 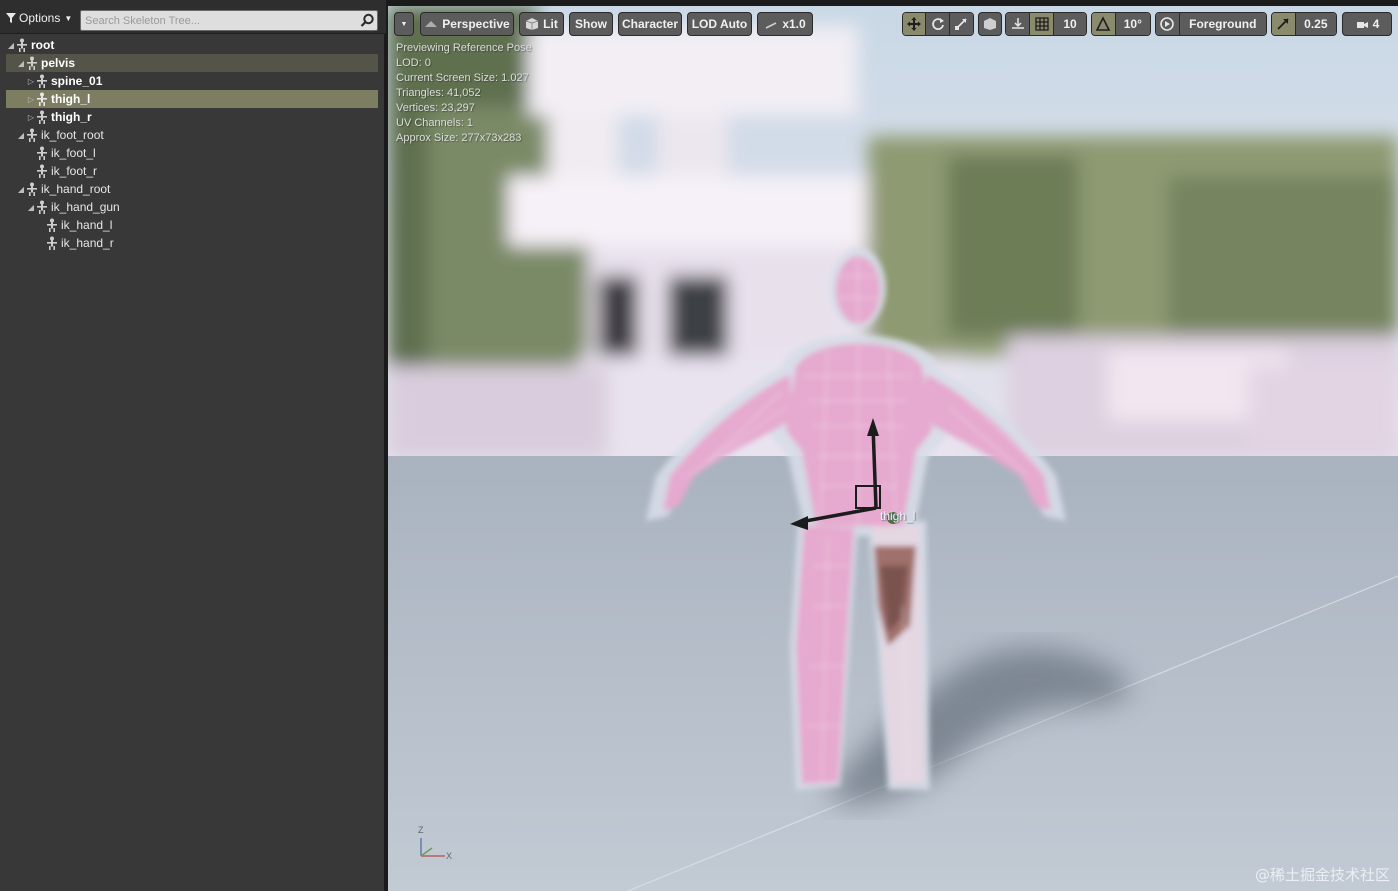 I want to click on show-label: Show, so click(x=591, y=24).